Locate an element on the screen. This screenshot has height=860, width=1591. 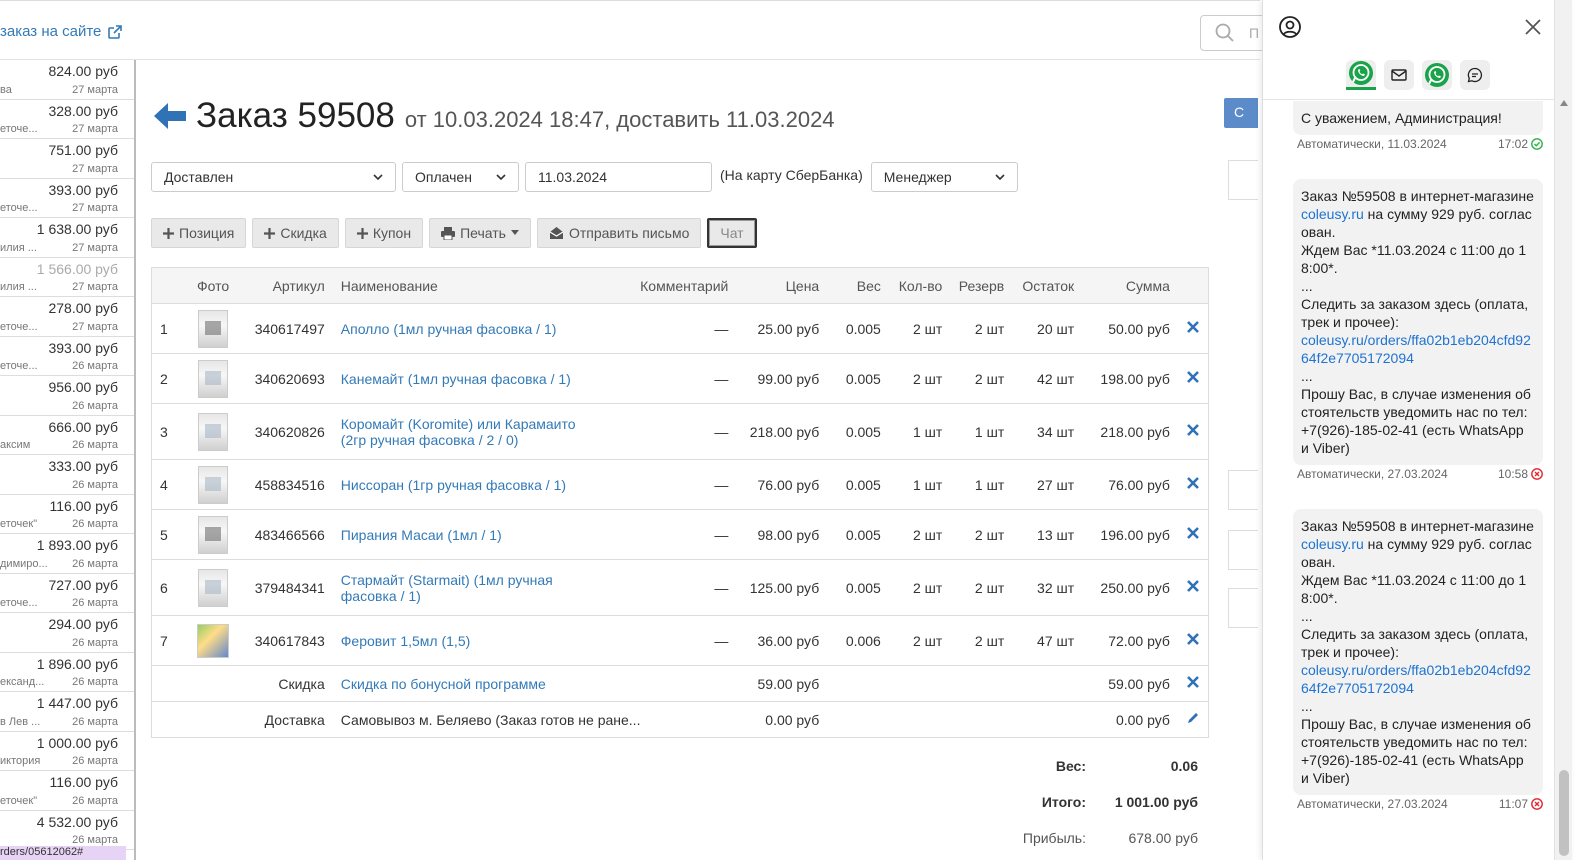
order-date: 27 марта is located at coordinates (95, 129).